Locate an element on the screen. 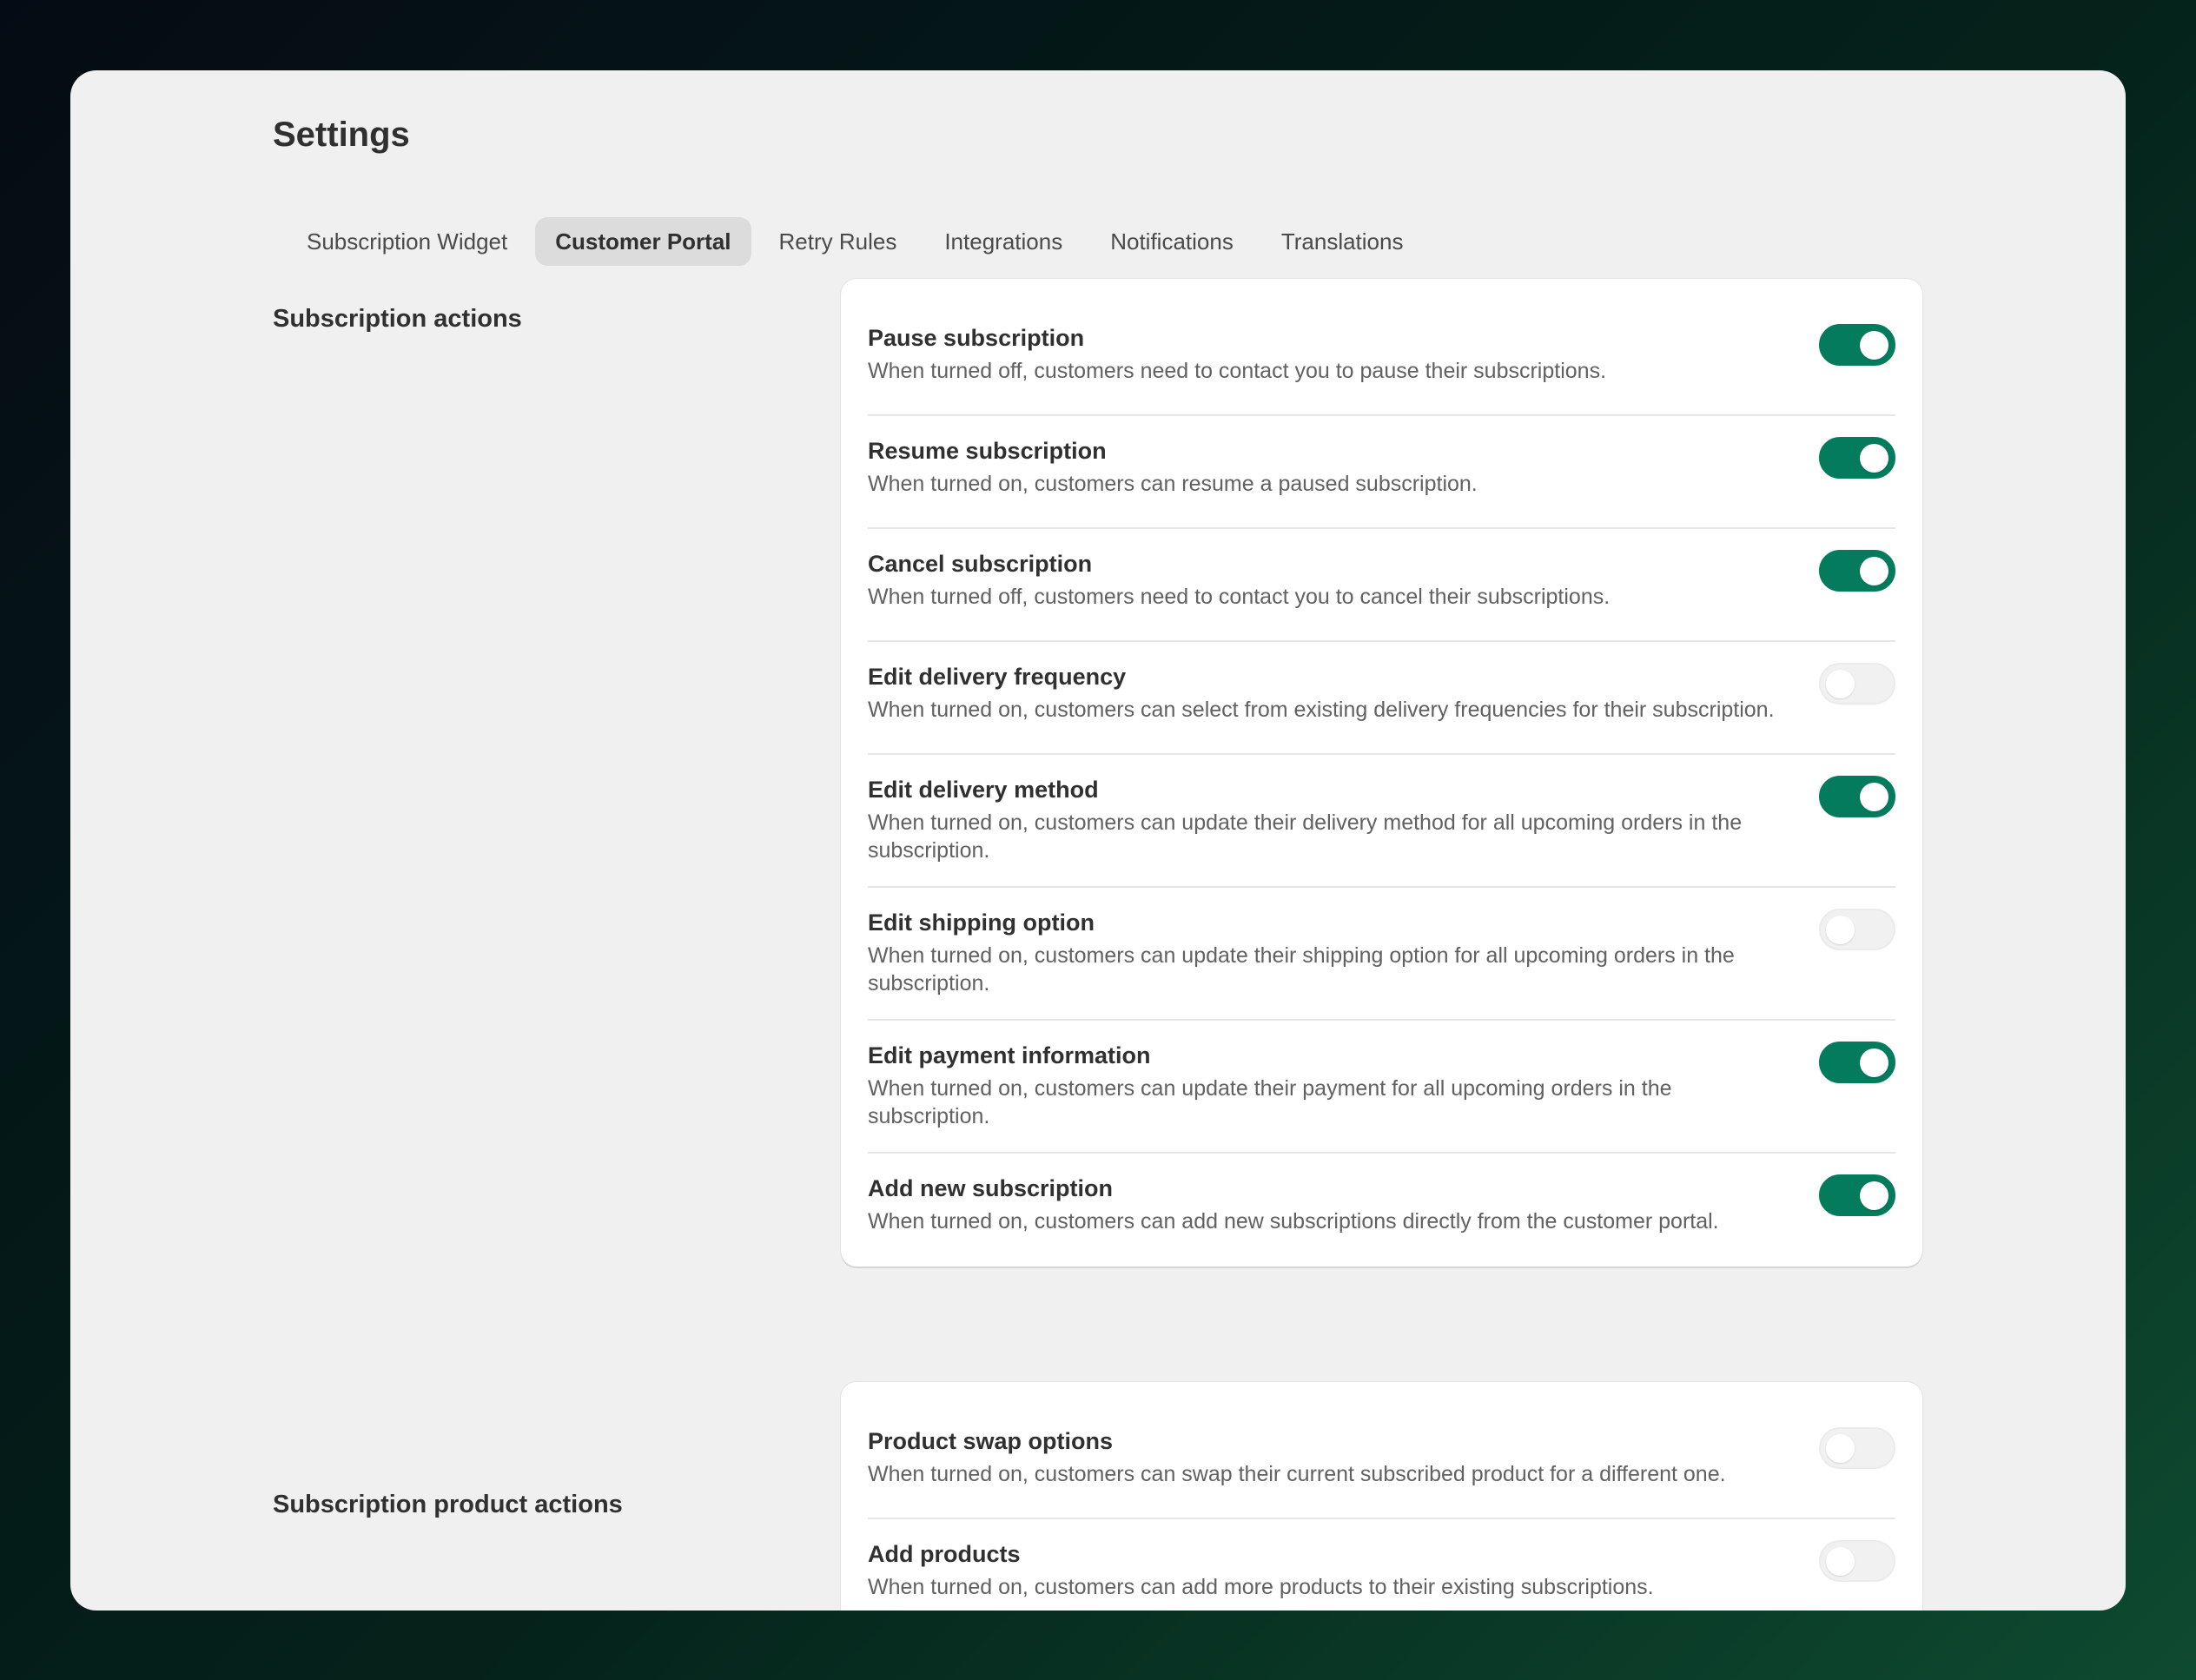 This screenshot has width=2196, height=1680. setting-title: Pause subscription is located at coordinates (976, 338).